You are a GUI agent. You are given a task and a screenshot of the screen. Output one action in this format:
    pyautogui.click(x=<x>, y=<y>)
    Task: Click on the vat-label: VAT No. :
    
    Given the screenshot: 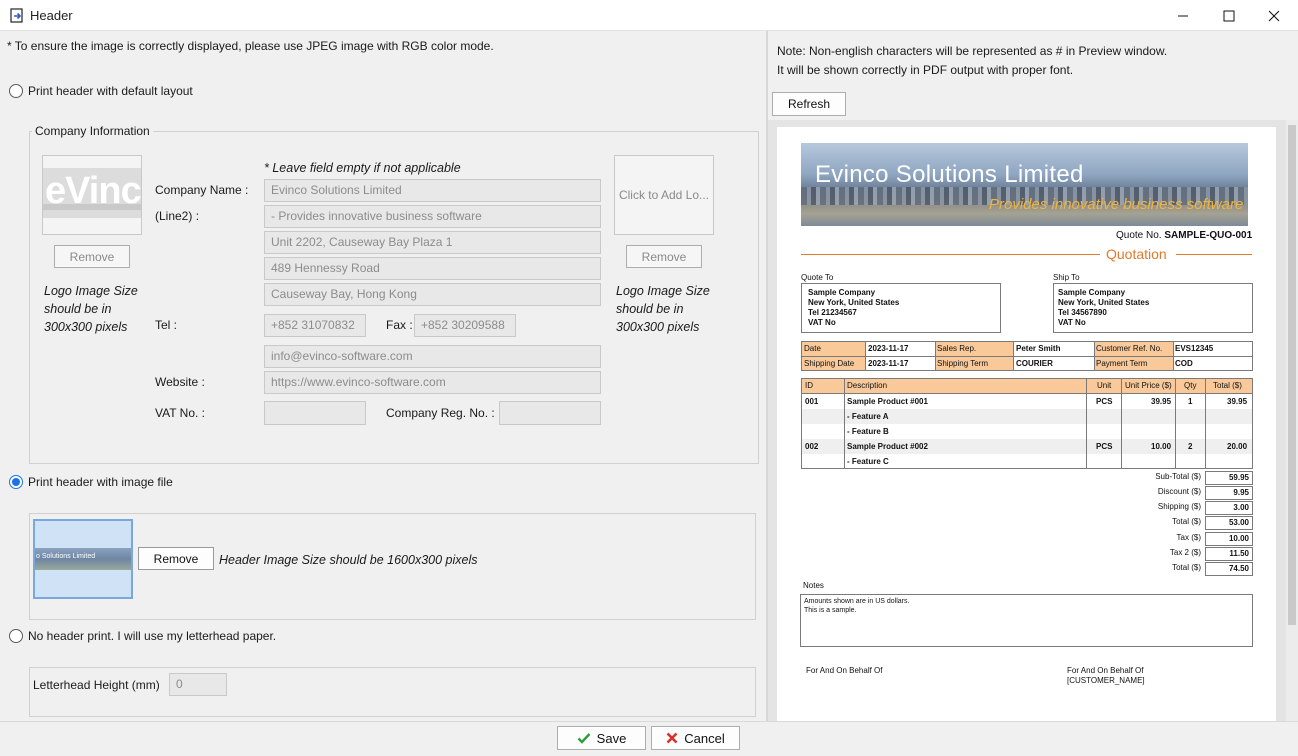 What is the action you would take?
    pyautogui.click(x=180, y=413)
    